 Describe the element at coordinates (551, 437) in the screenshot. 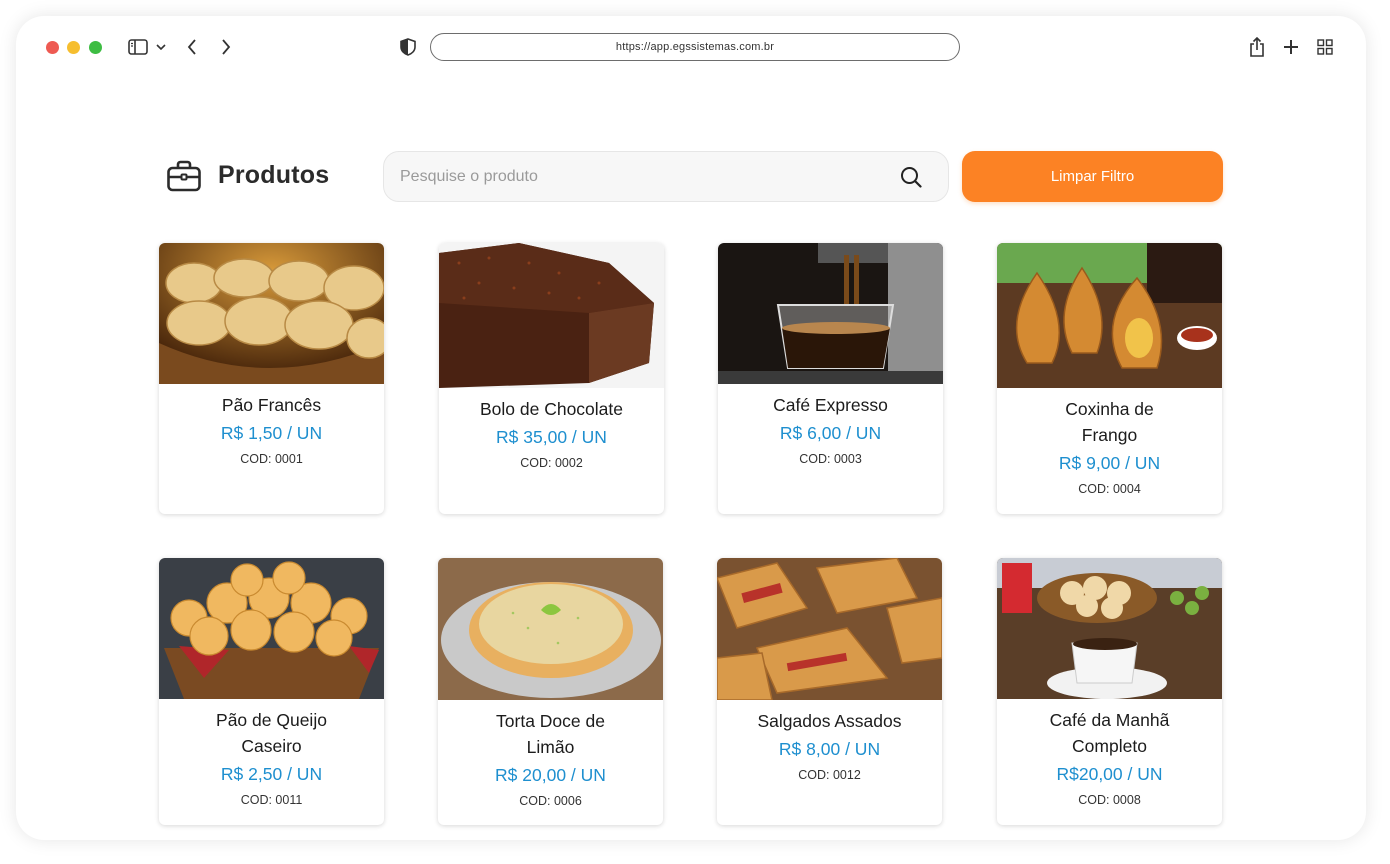

I see `product-price: R$ 35,00 / UN` at that location.